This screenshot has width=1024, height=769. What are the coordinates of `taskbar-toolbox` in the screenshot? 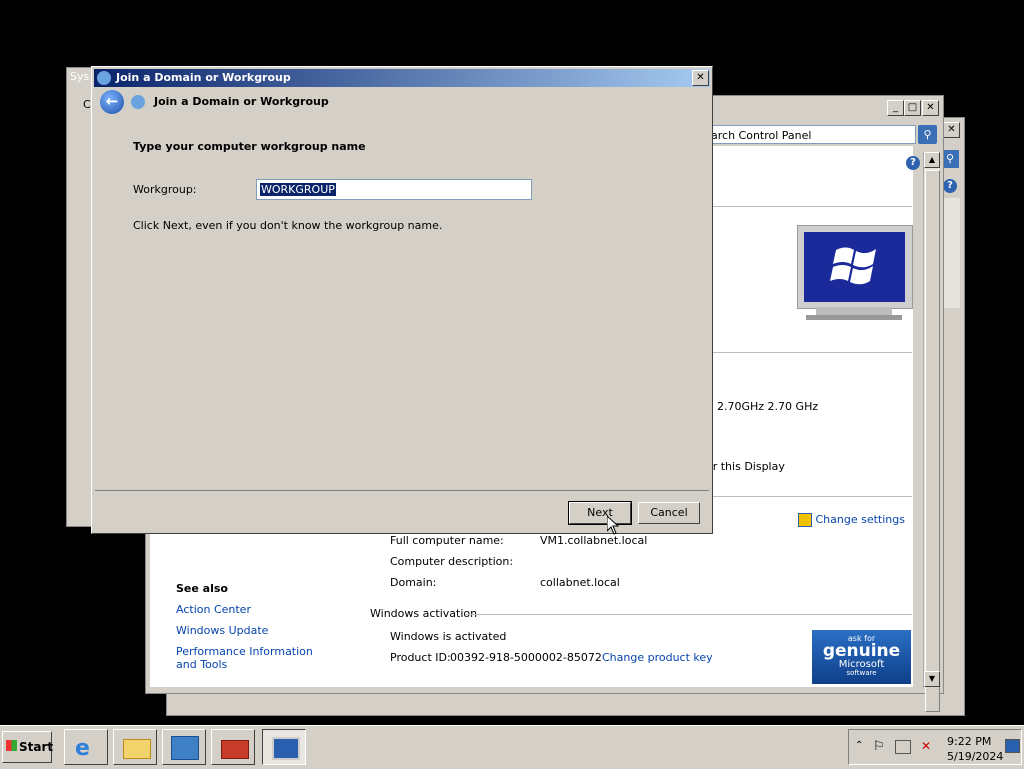 It's located at (233, 747).